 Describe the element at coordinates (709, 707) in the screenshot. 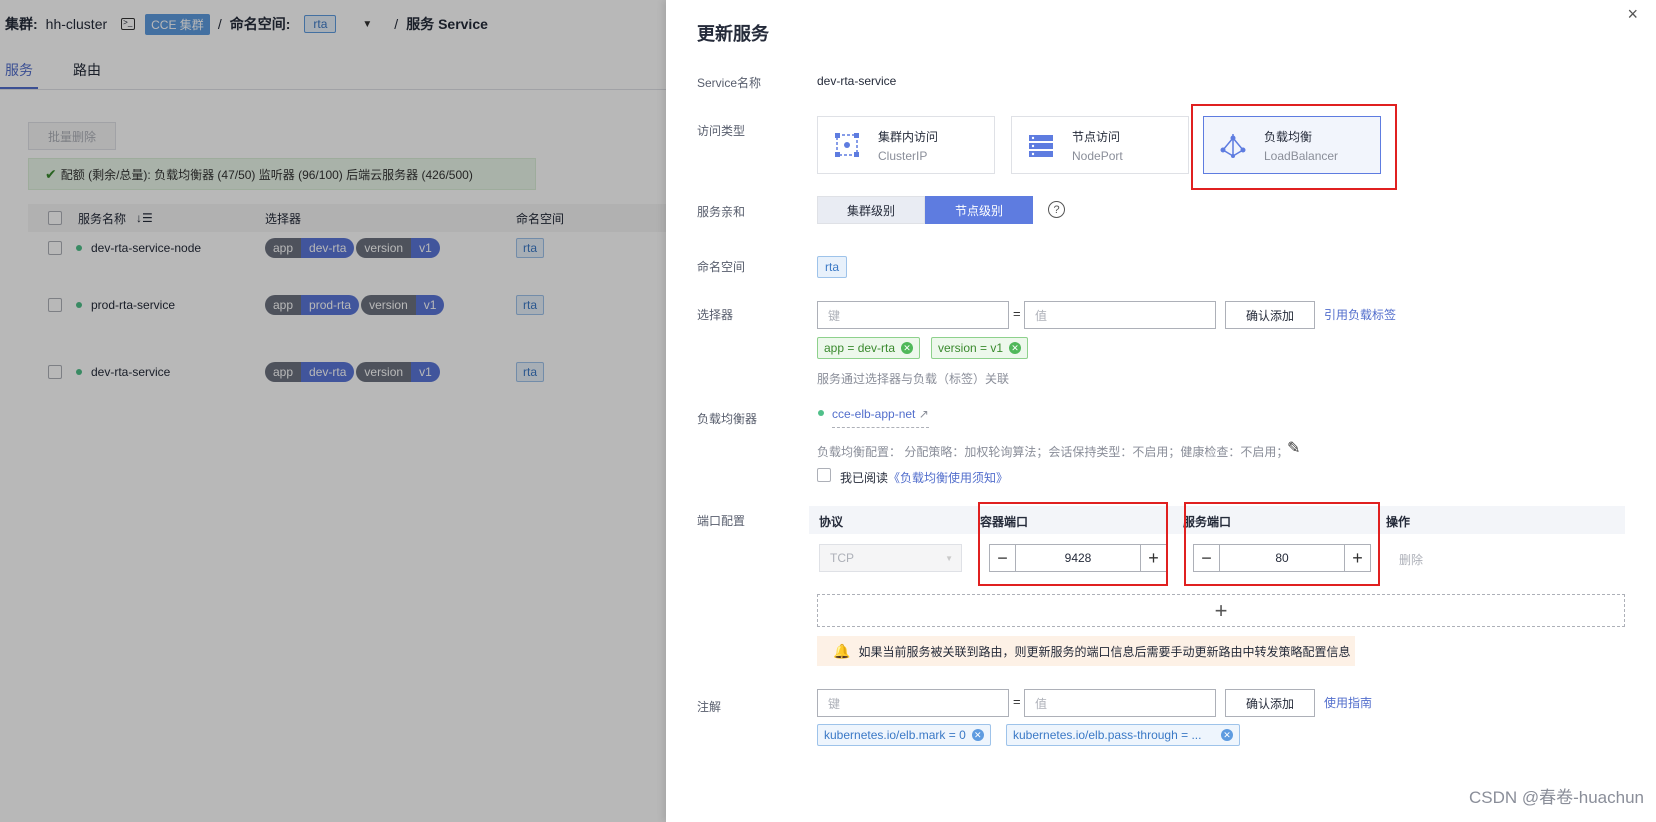

I see `annotation-label: 注解` at that location.